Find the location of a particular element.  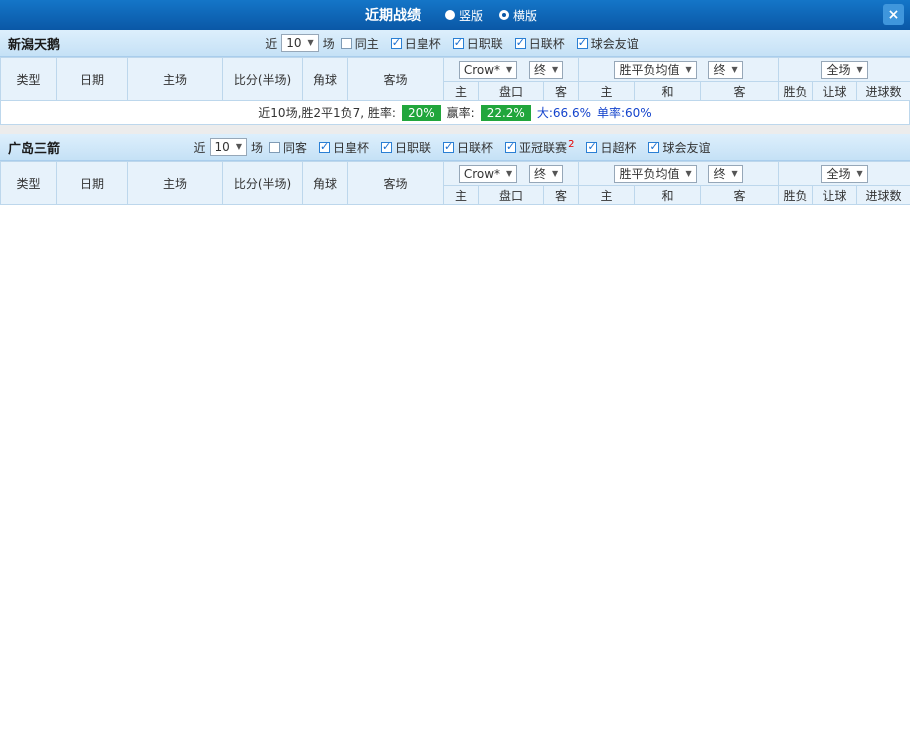

col-goals-result: 进球数 is located at coordinates (883, 91).